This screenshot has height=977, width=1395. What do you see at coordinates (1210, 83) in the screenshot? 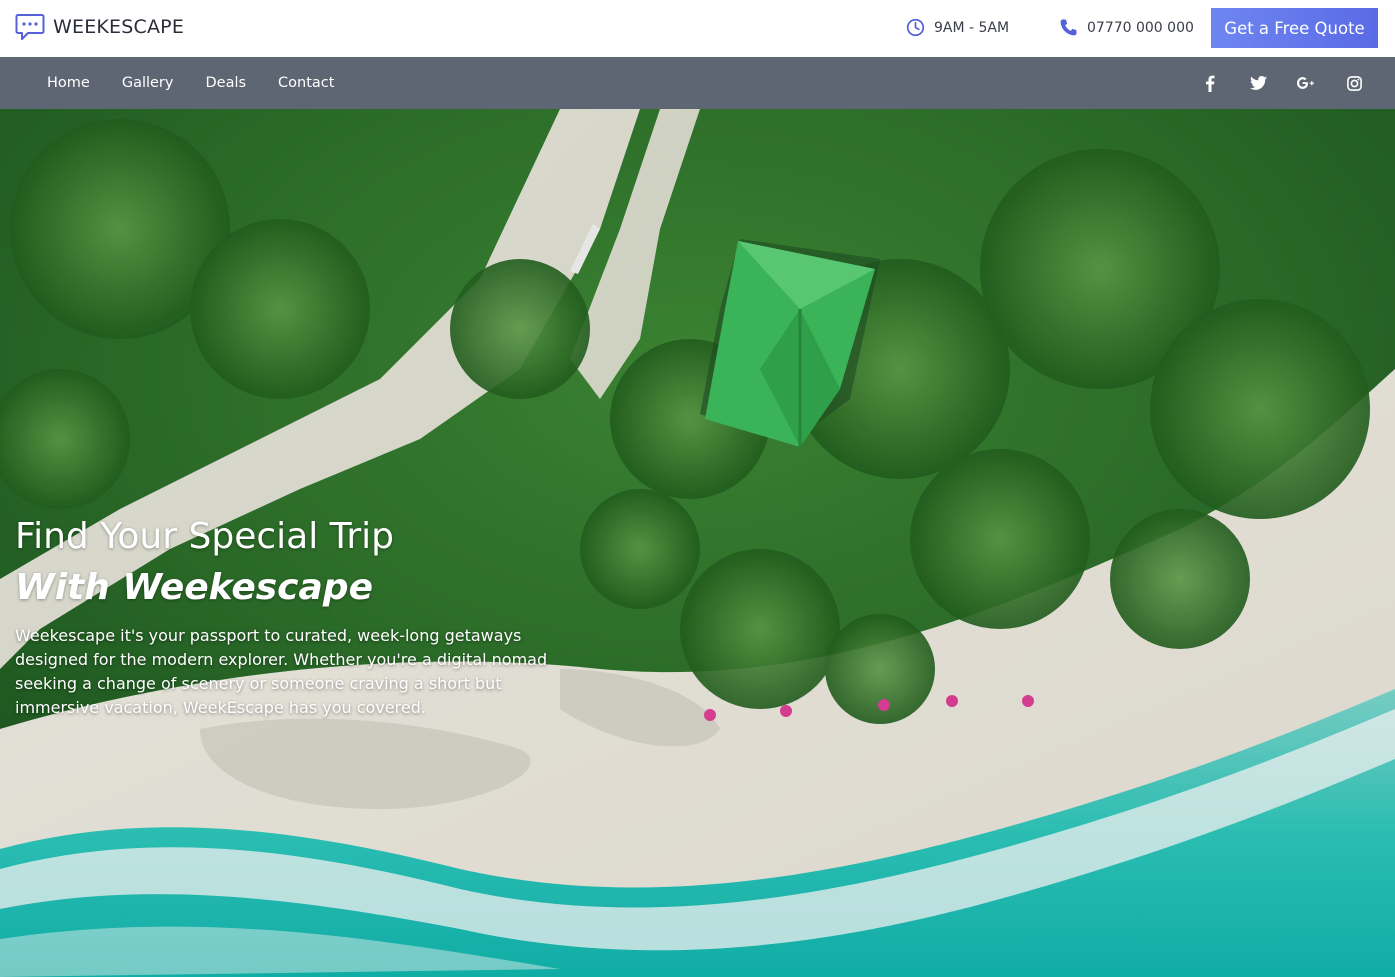
I see `facebook-icon` at bounding box center [1210, 83].